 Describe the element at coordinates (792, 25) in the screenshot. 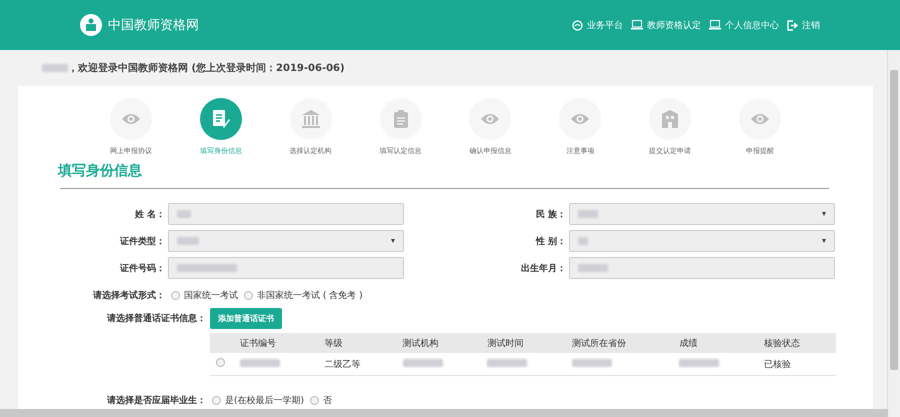

I see `logout-icon` at that location.